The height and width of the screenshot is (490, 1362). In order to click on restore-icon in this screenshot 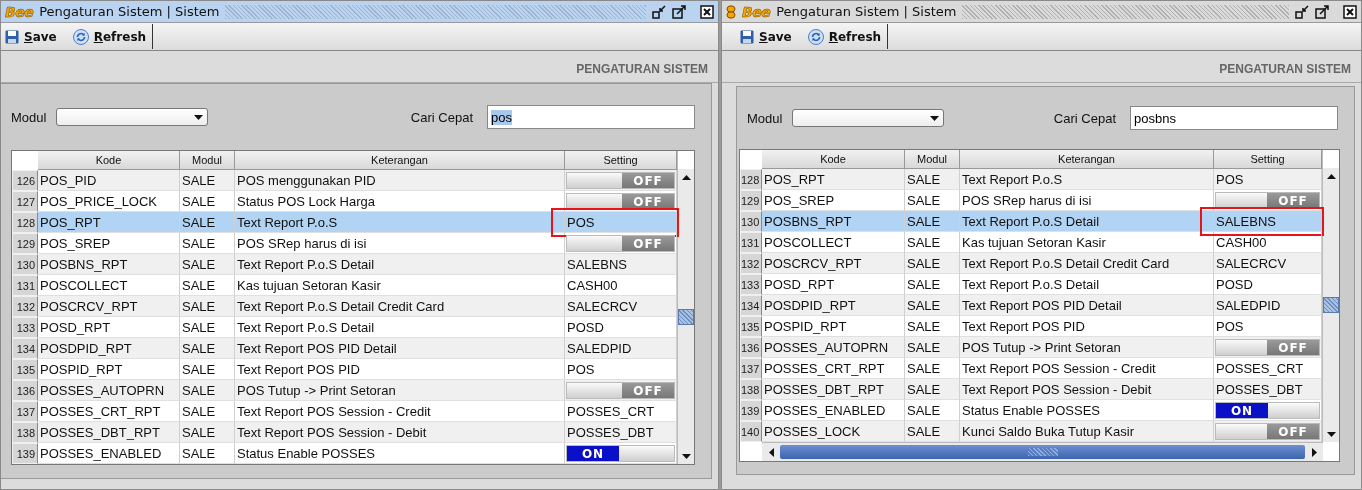, I will do `click(659, 11)`.